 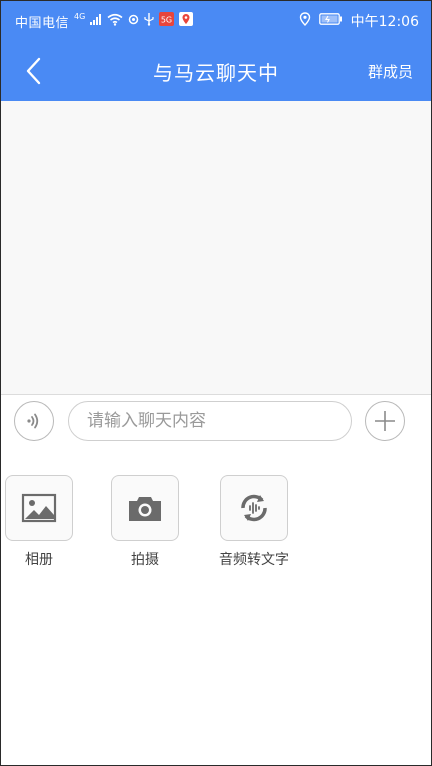 What do you see at coordinates (145, 560) in the screenshot?
I see `tool-camera-label: 拍摄` at bounding box center [145, 560].